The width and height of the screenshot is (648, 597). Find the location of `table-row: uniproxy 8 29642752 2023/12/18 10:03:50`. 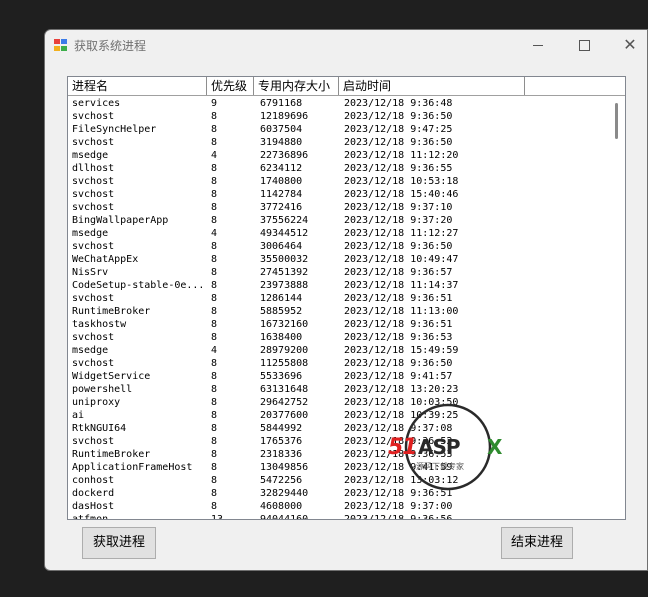

table-row: uniproxy 8 29642752 2023/12/18 10:03:50 is located at coordinates (338, 402).